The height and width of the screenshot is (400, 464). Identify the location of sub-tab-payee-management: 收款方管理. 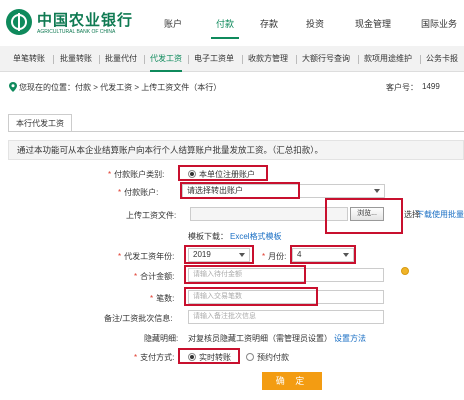
(268, 59).